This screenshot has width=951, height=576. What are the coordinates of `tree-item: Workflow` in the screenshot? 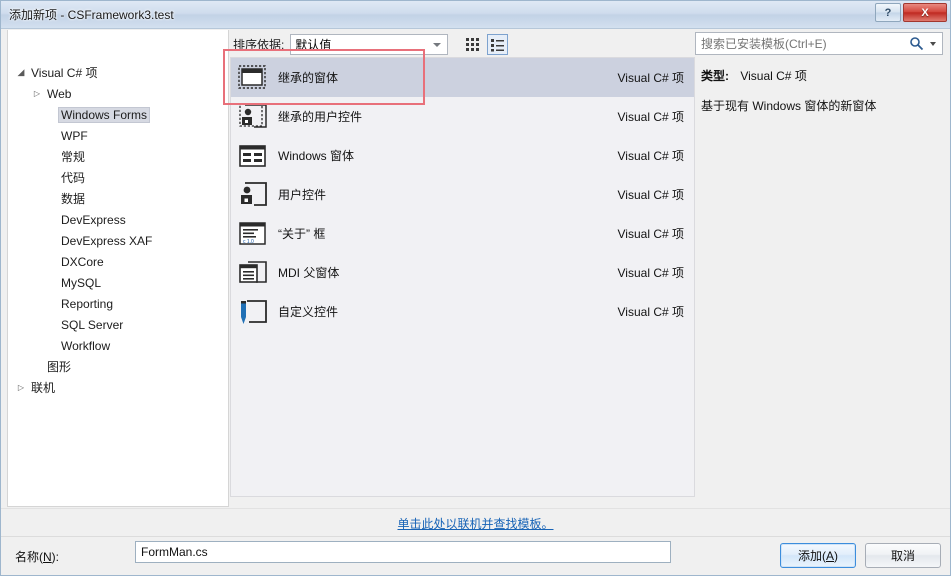 It's located at (118, 345).